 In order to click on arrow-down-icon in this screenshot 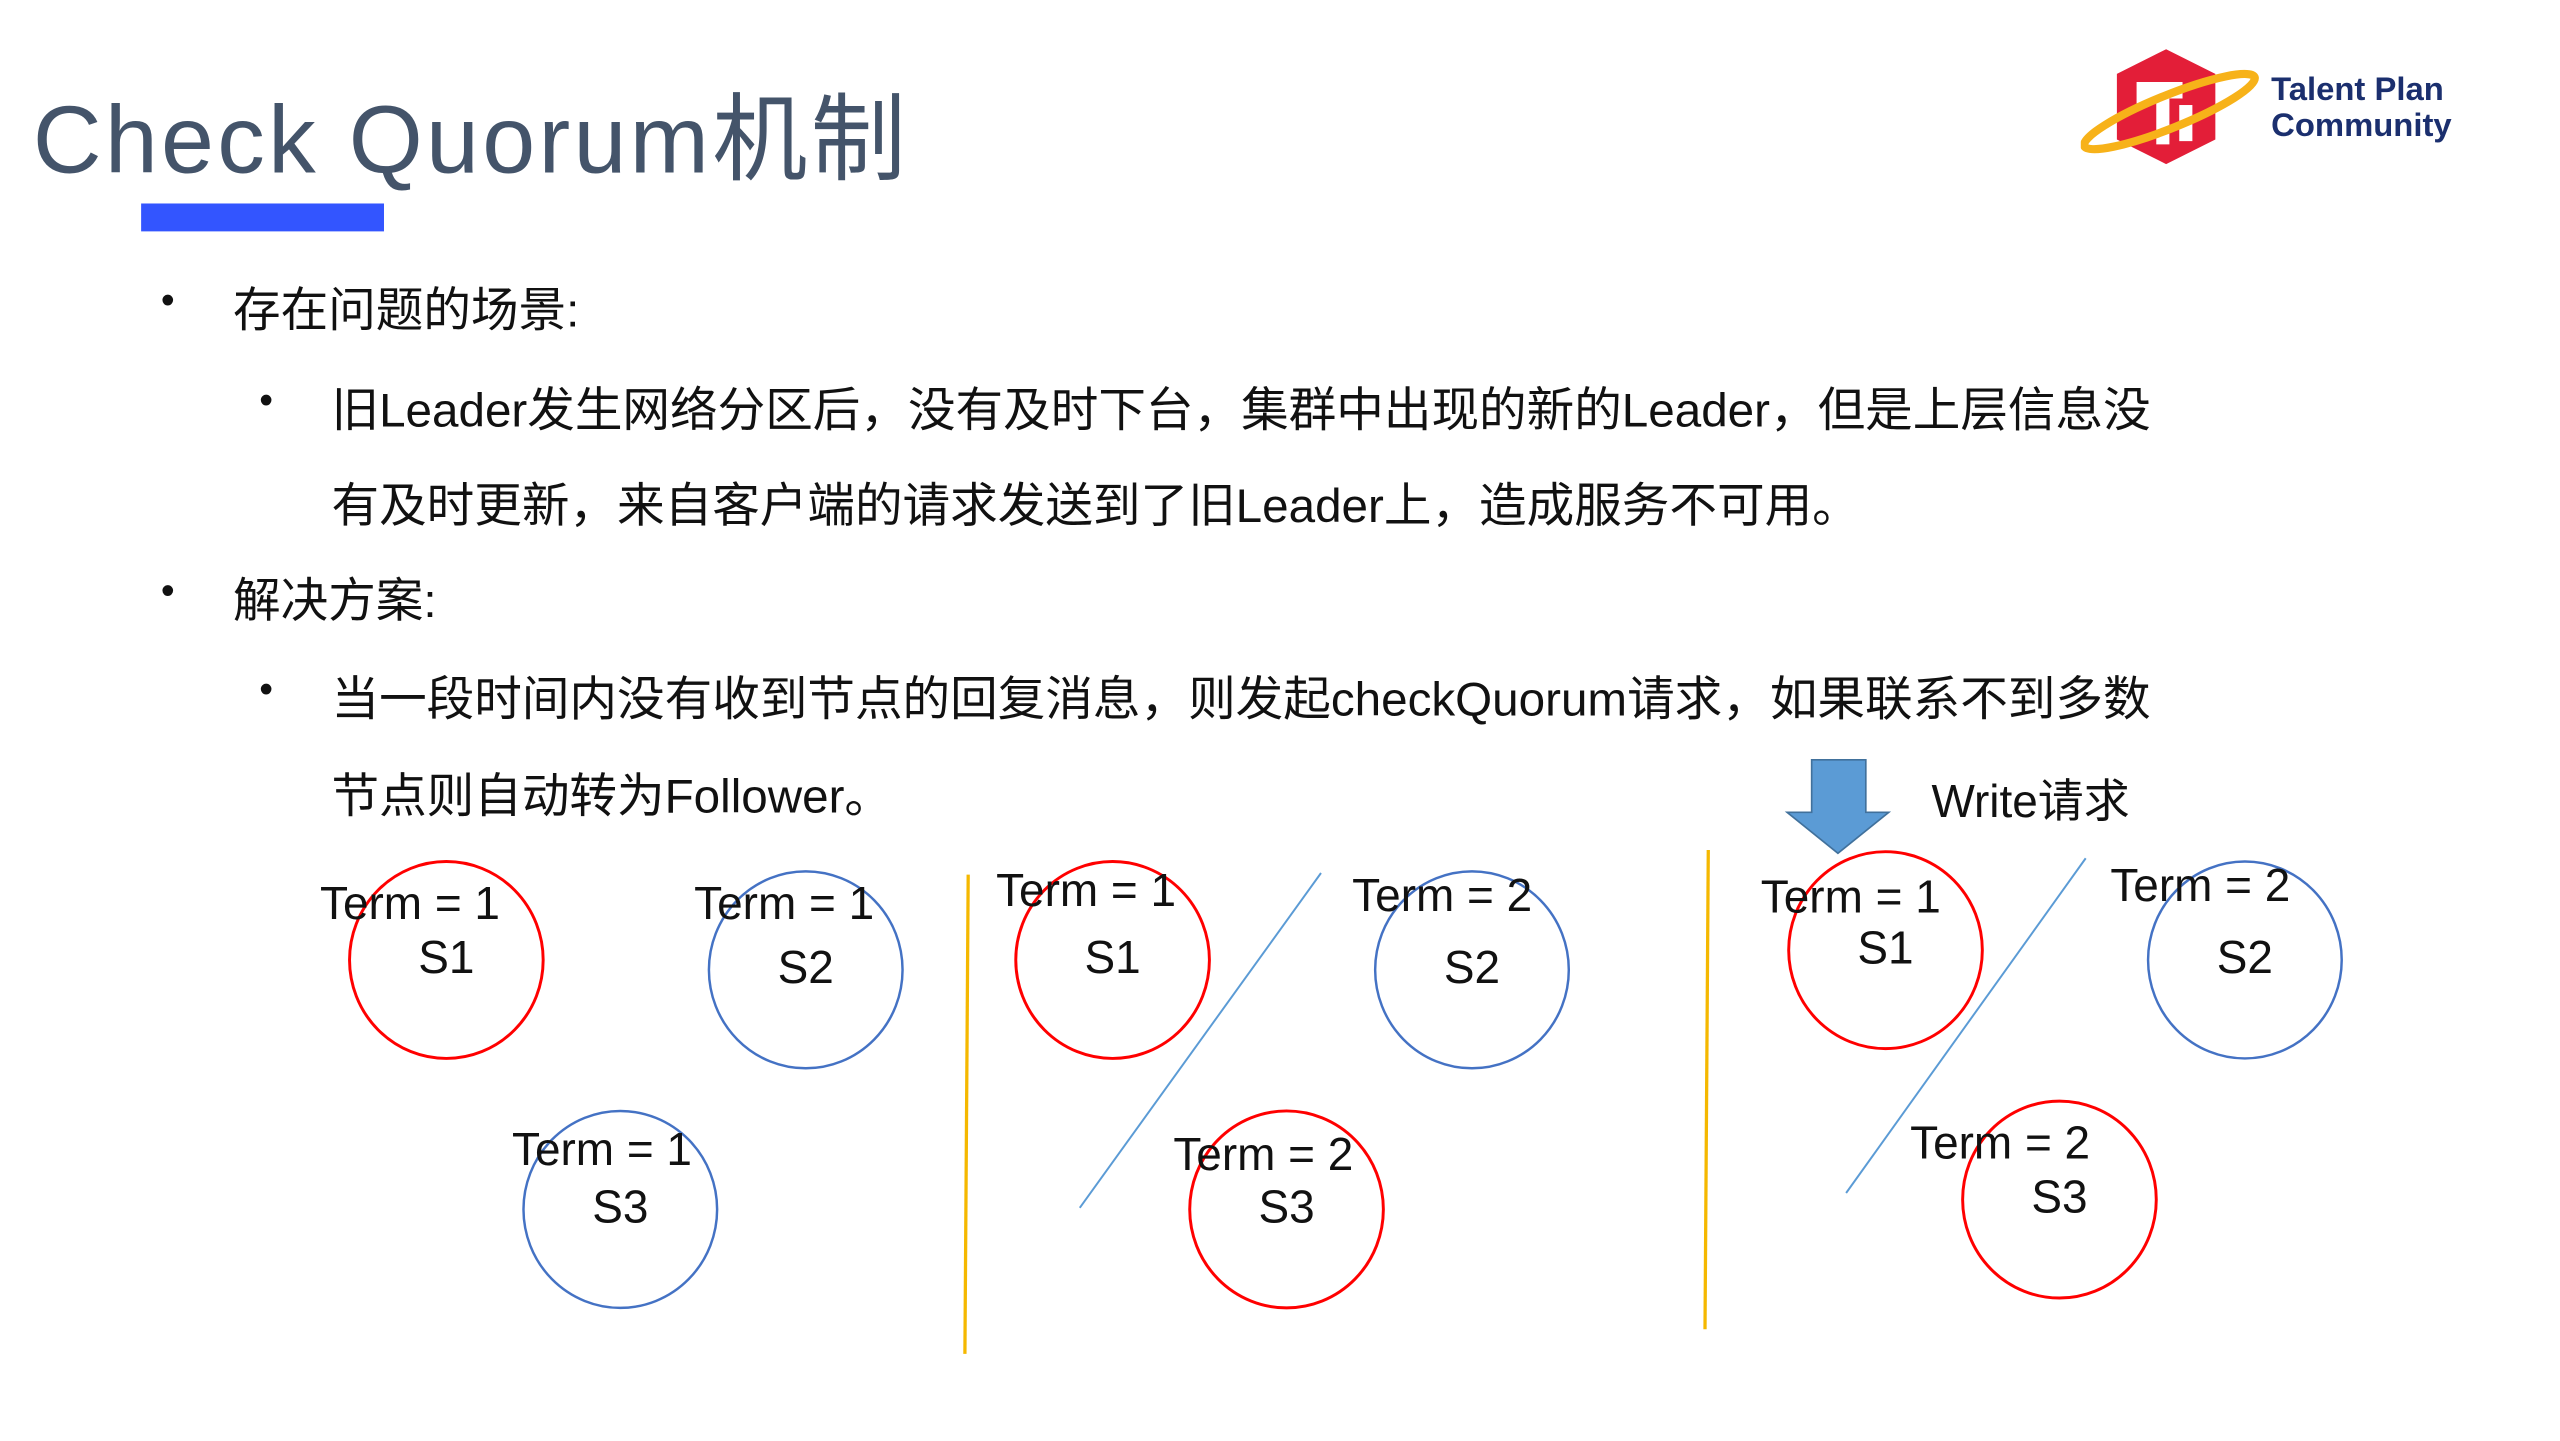, I will do `click(1838, 806)`.